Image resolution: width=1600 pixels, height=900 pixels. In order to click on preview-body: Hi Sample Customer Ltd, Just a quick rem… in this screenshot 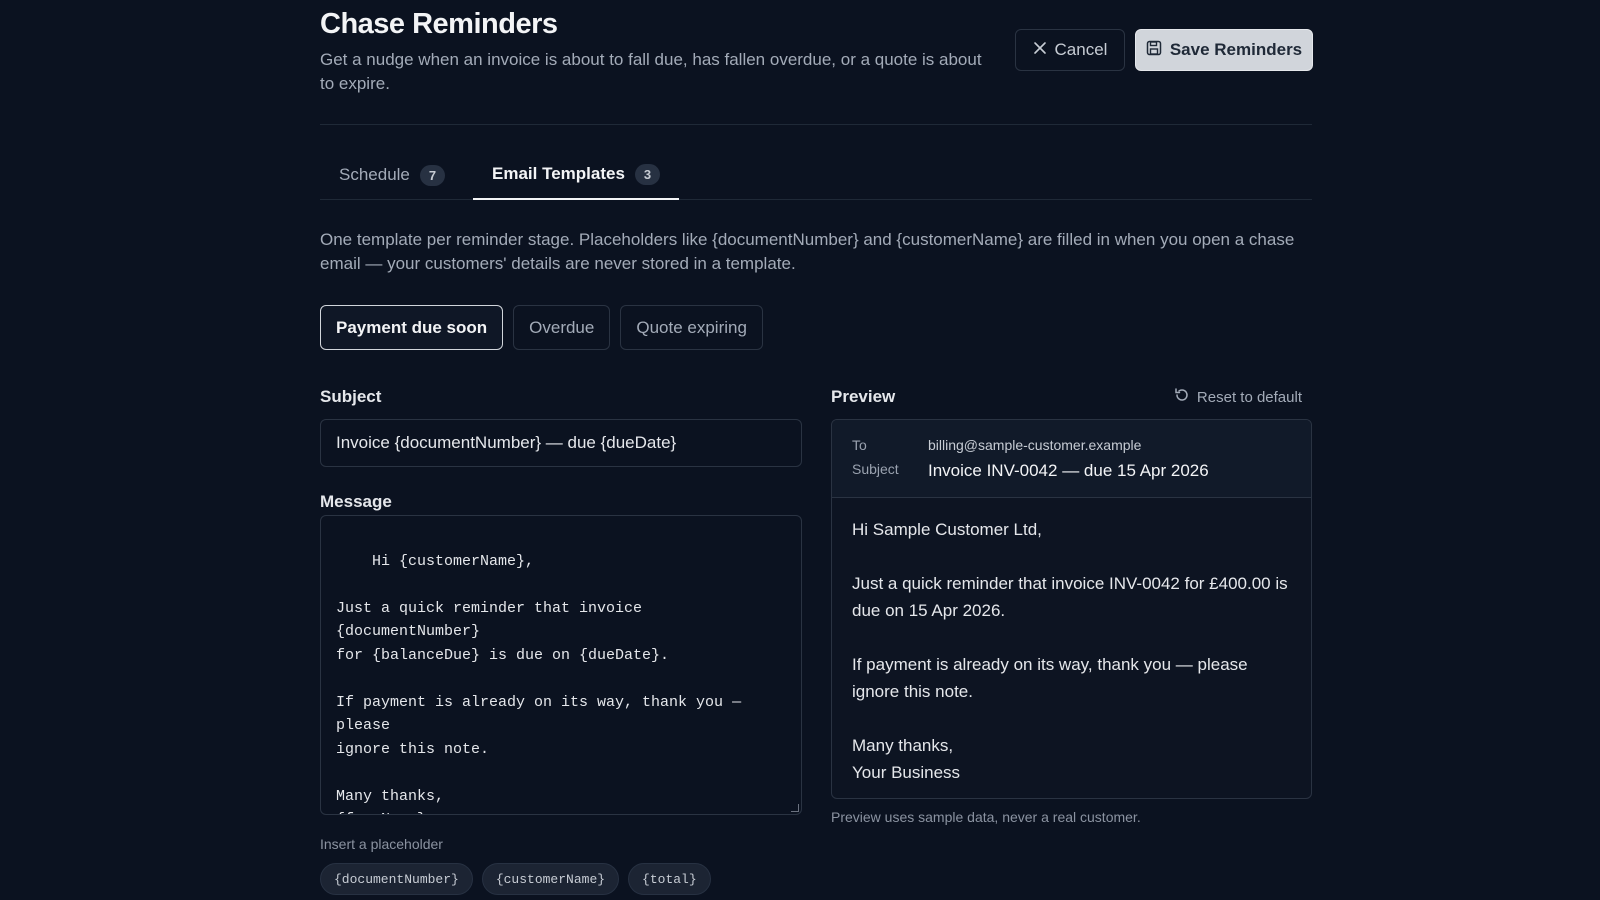, I will do `click(1072, 657)`.